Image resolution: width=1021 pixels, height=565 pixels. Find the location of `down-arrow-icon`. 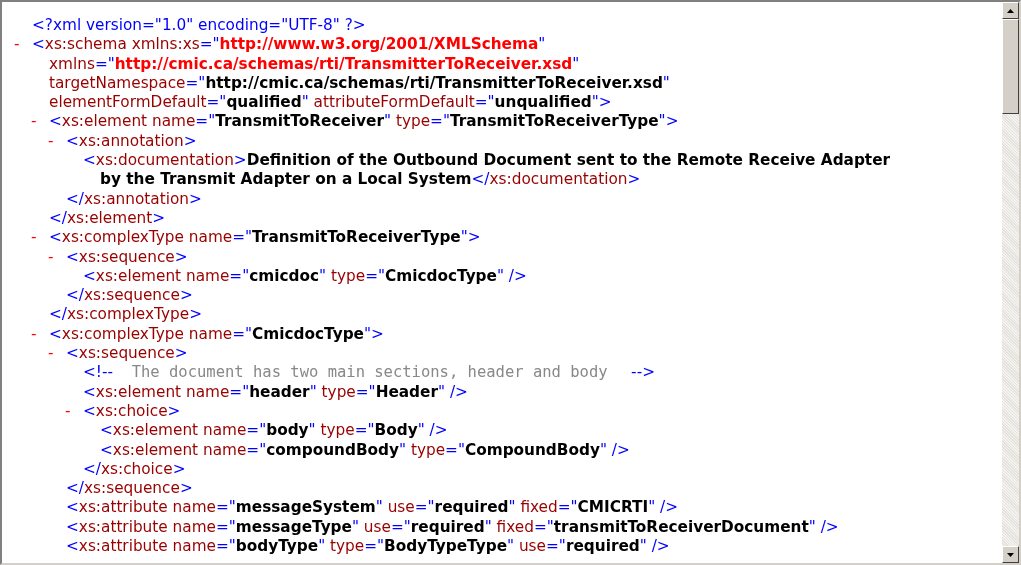

down-arrow-icon is located at coordinates (1010, 554).